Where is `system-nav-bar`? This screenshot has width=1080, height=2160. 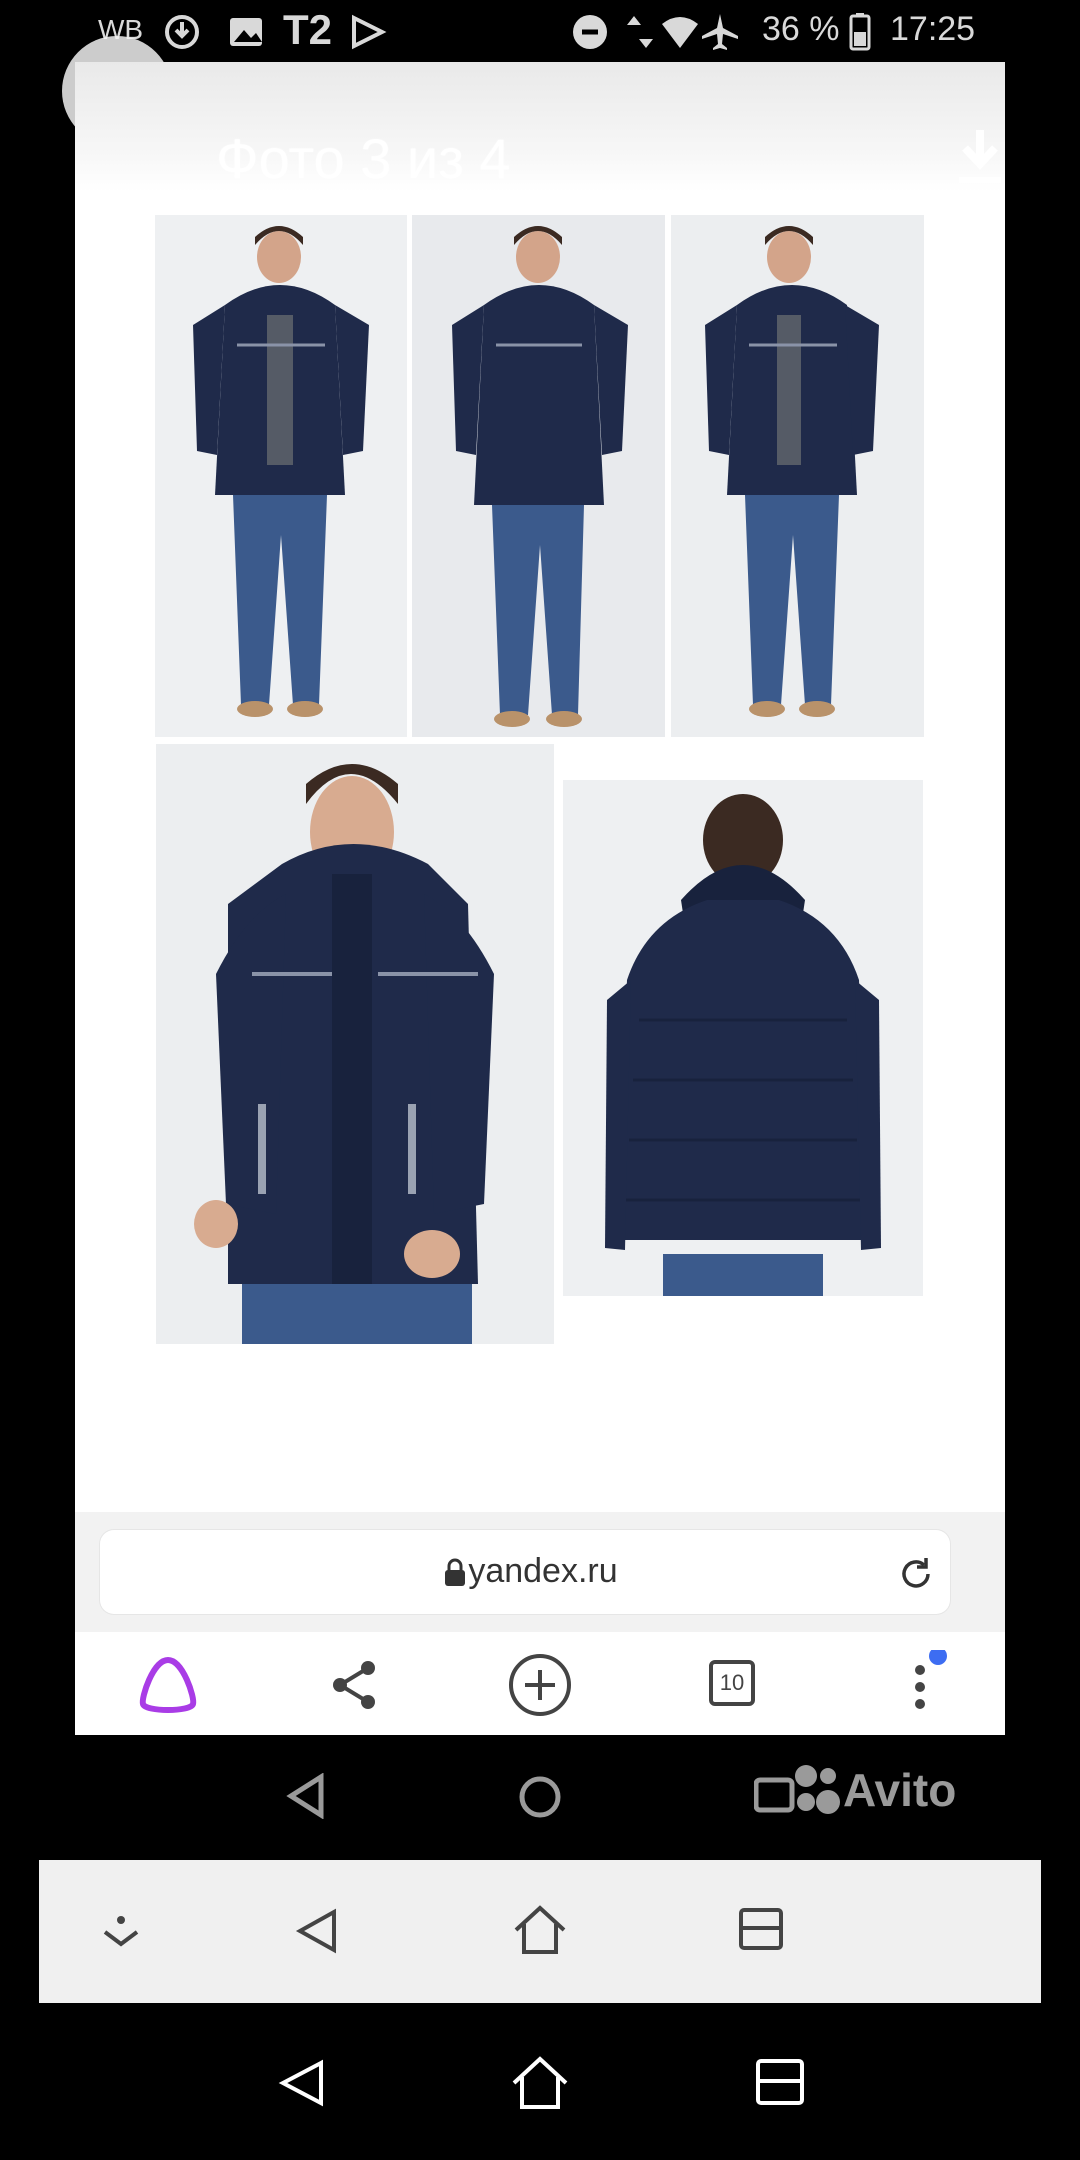 system-nav-bar is located at coordinates (540, 2081).